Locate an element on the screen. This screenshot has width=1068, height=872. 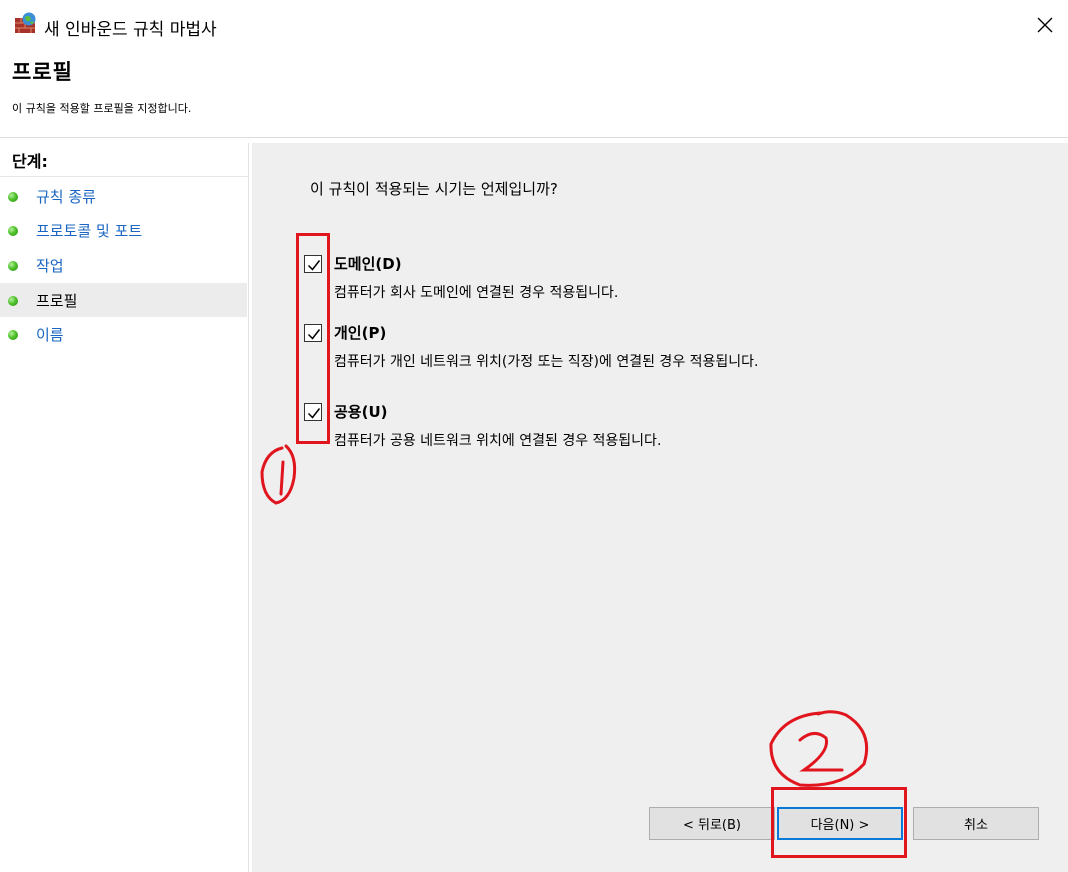
public-label: 공용(U) is located at coordinates (361, 411).